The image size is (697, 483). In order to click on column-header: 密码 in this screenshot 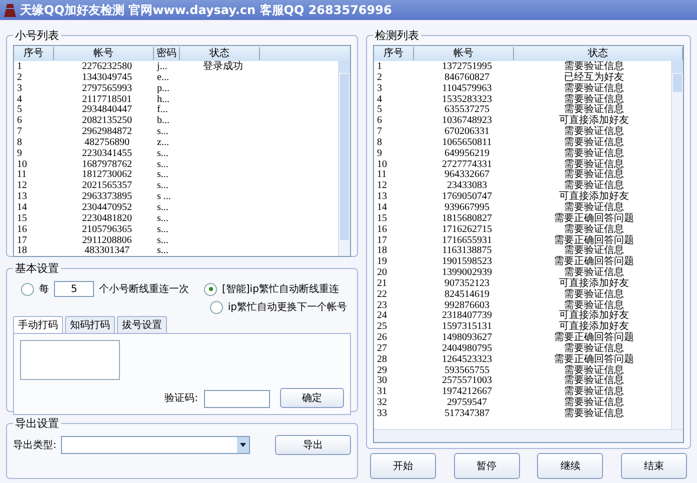, I will do `click(167, 53)`.